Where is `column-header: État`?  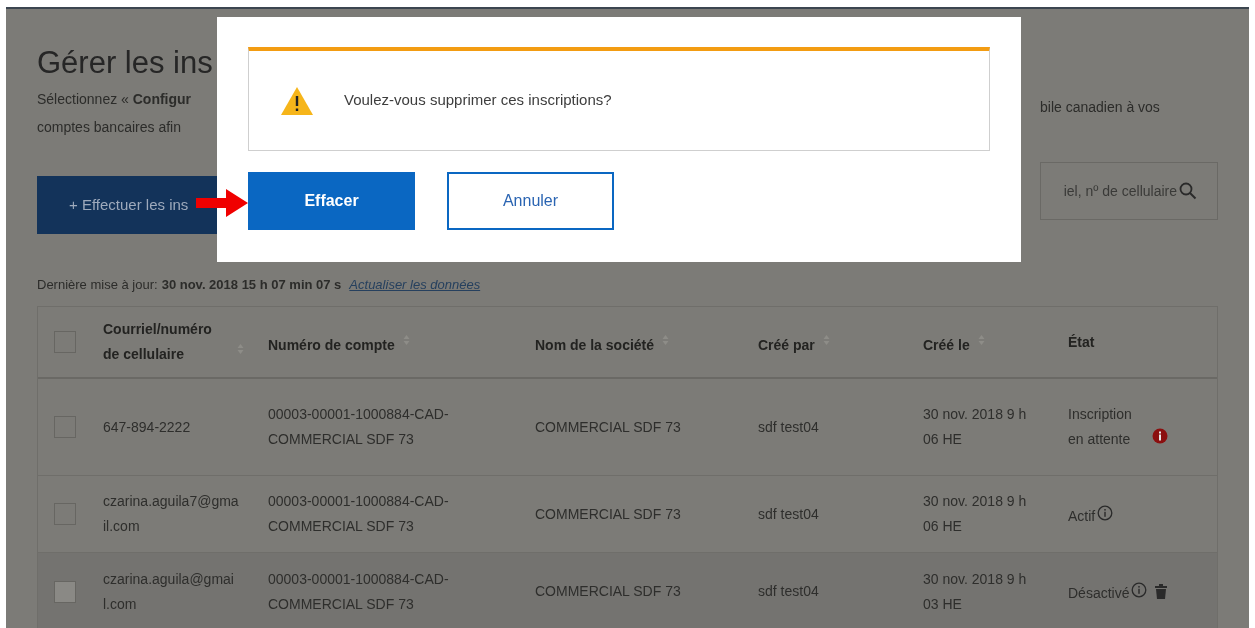
column-header: État is located at coordinates (1081, 342).